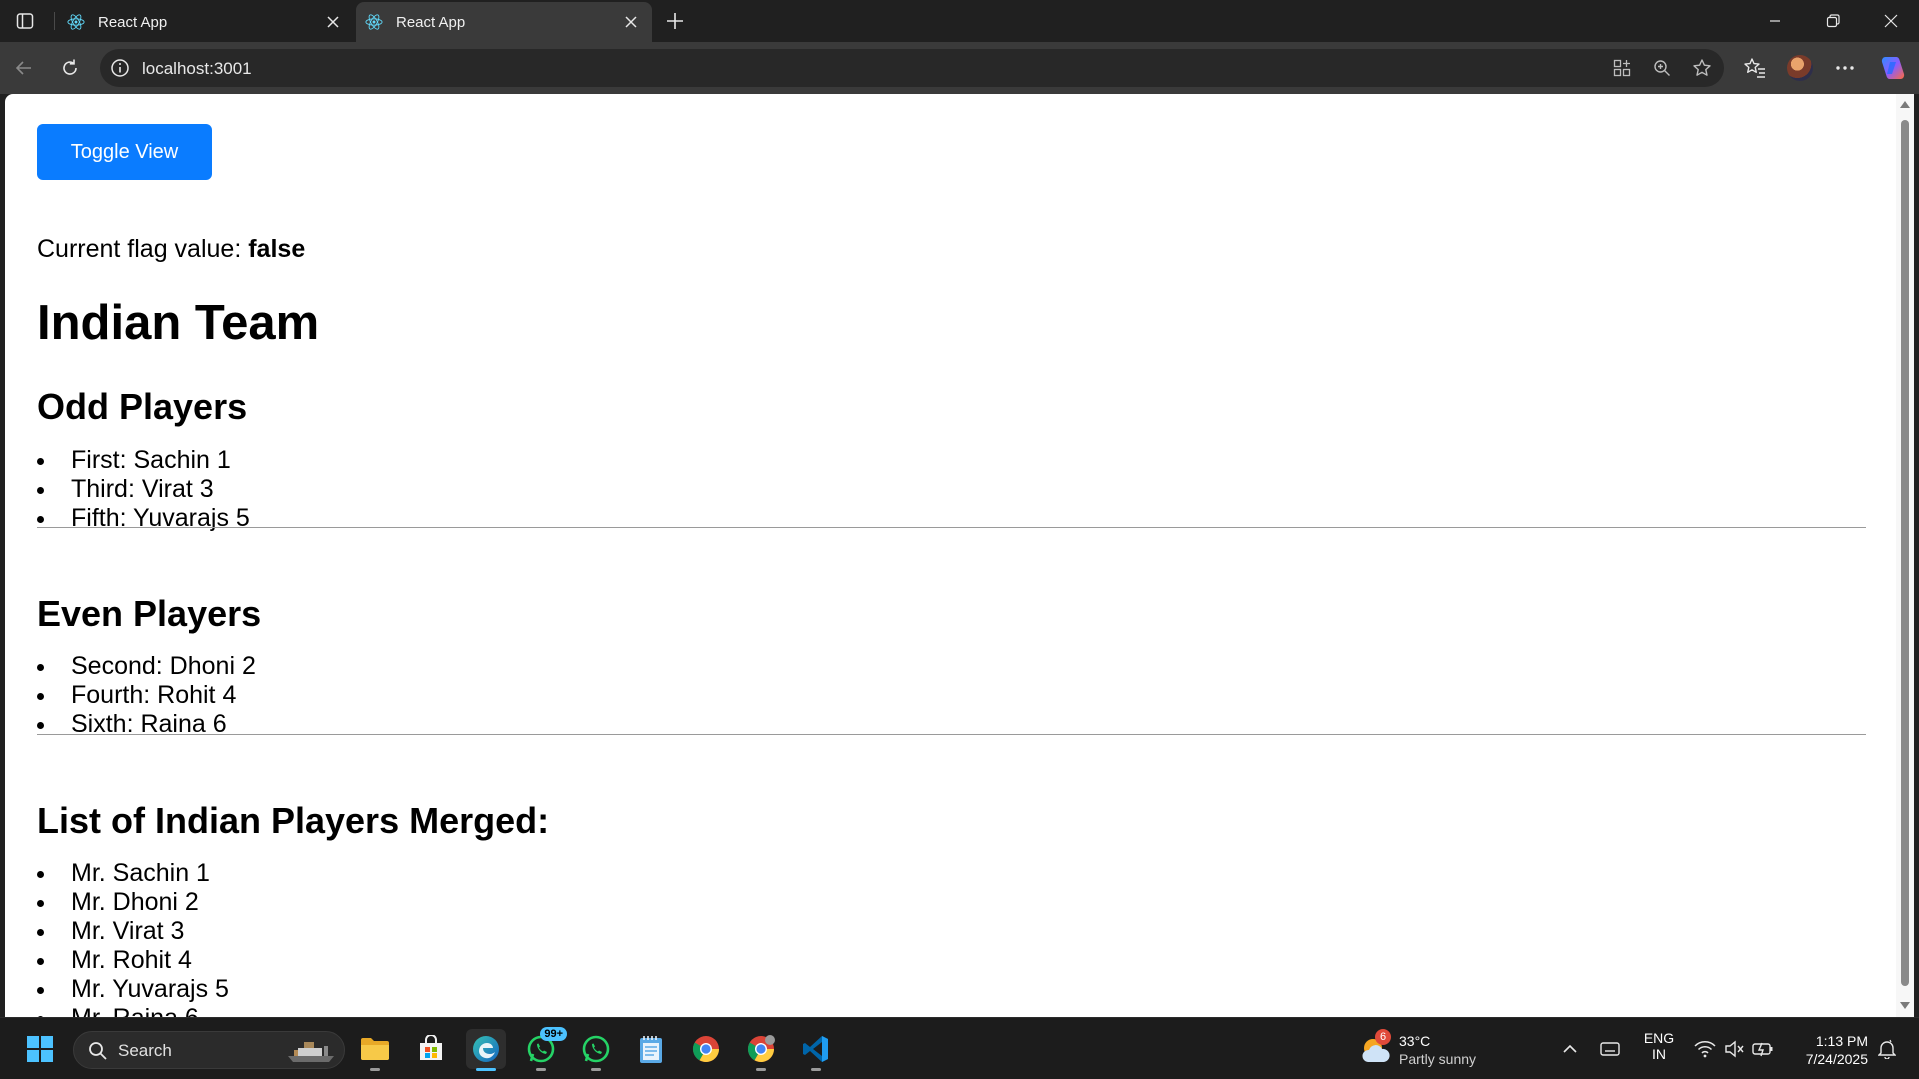 This screenshot has height=1079, width=1919. Describe the element at coordinates (553, 1034) in the screenshot. I see `notification-badge: 99+` at that location.